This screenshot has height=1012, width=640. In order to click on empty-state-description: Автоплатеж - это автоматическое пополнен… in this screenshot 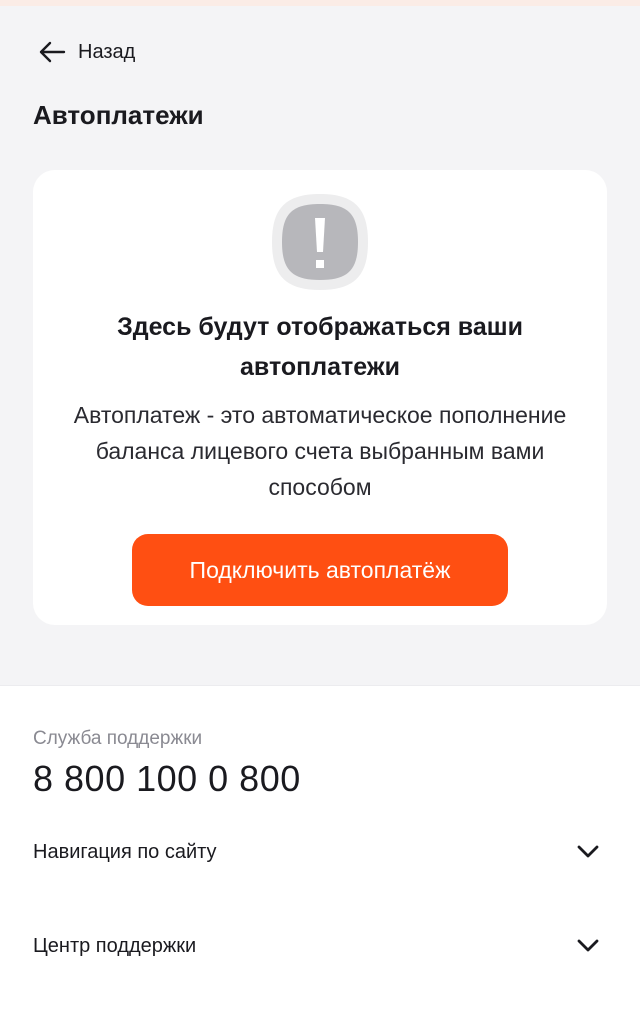, I will do `click(320, 451)`.